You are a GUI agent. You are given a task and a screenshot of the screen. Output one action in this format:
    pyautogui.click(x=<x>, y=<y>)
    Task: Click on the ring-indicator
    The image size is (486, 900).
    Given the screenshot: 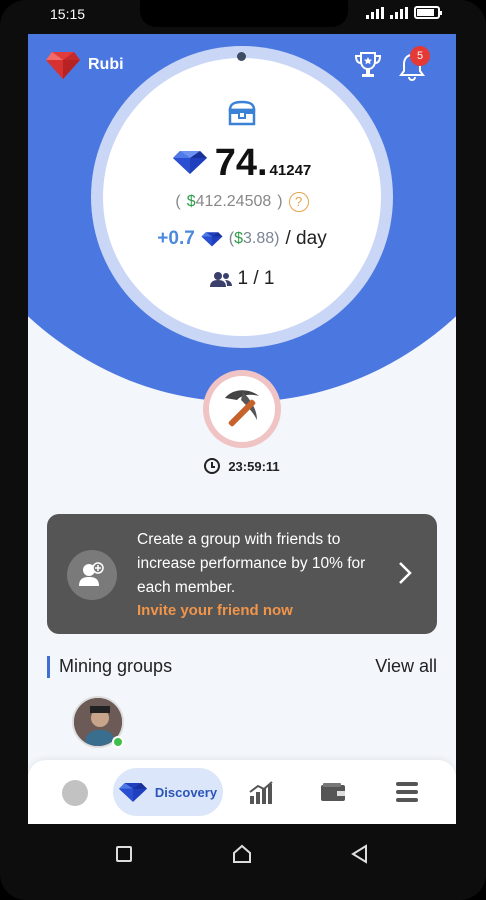 What is the action you would take?
    pyautogui.click(x=241, y=56)
    